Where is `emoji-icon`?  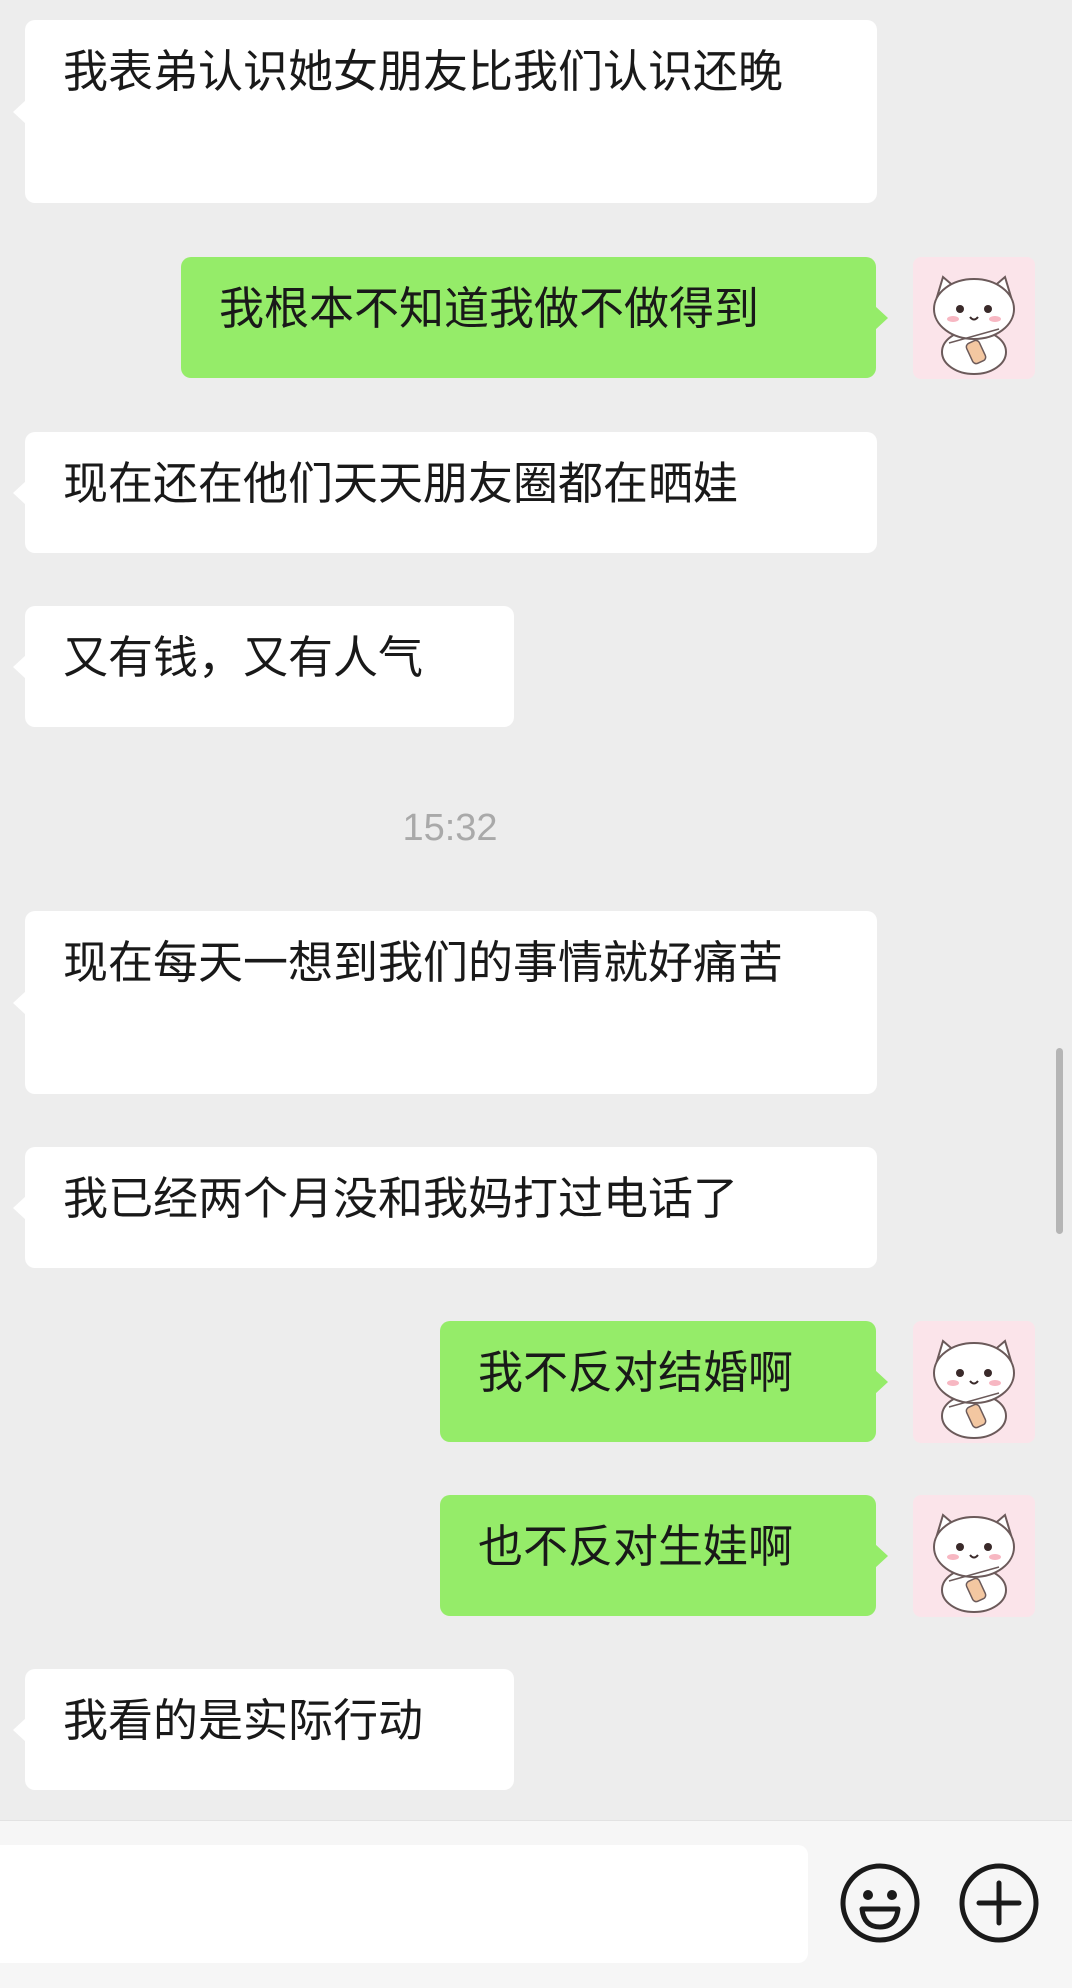
emoji-icon is located at coordinates (880, 1903).